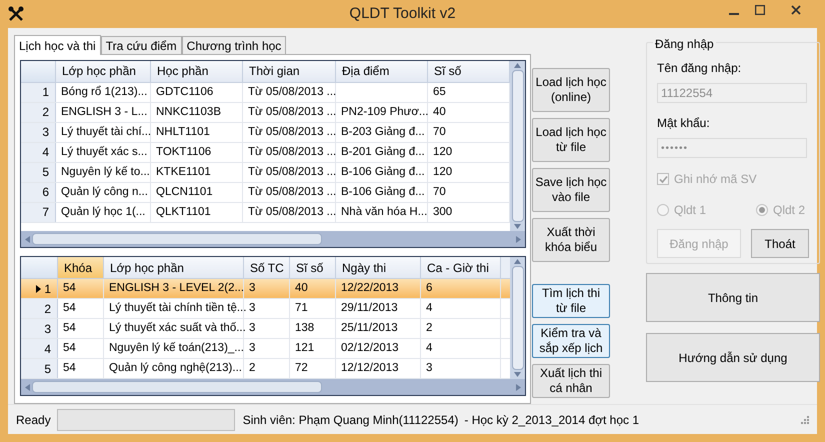 The image size is (825, 442). What do you see at coordinates (571, 240) in the screenshot?
I see `action-button: Xuất thời khóa biểu` at bounding box center [571, 240].